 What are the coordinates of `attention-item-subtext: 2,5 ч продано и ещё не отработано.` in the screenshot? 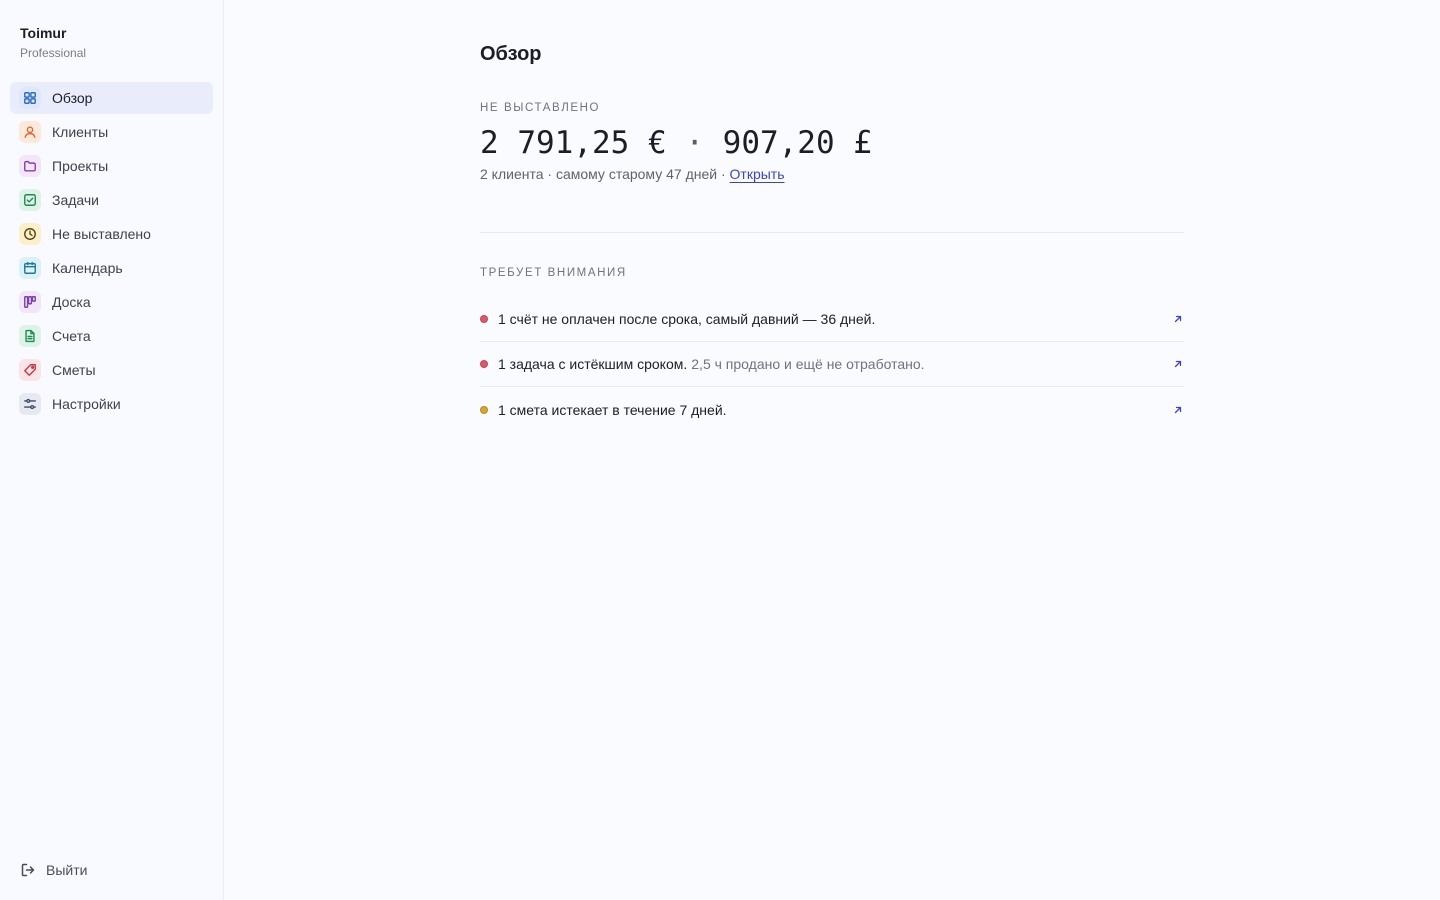 It's located at (808, 364).